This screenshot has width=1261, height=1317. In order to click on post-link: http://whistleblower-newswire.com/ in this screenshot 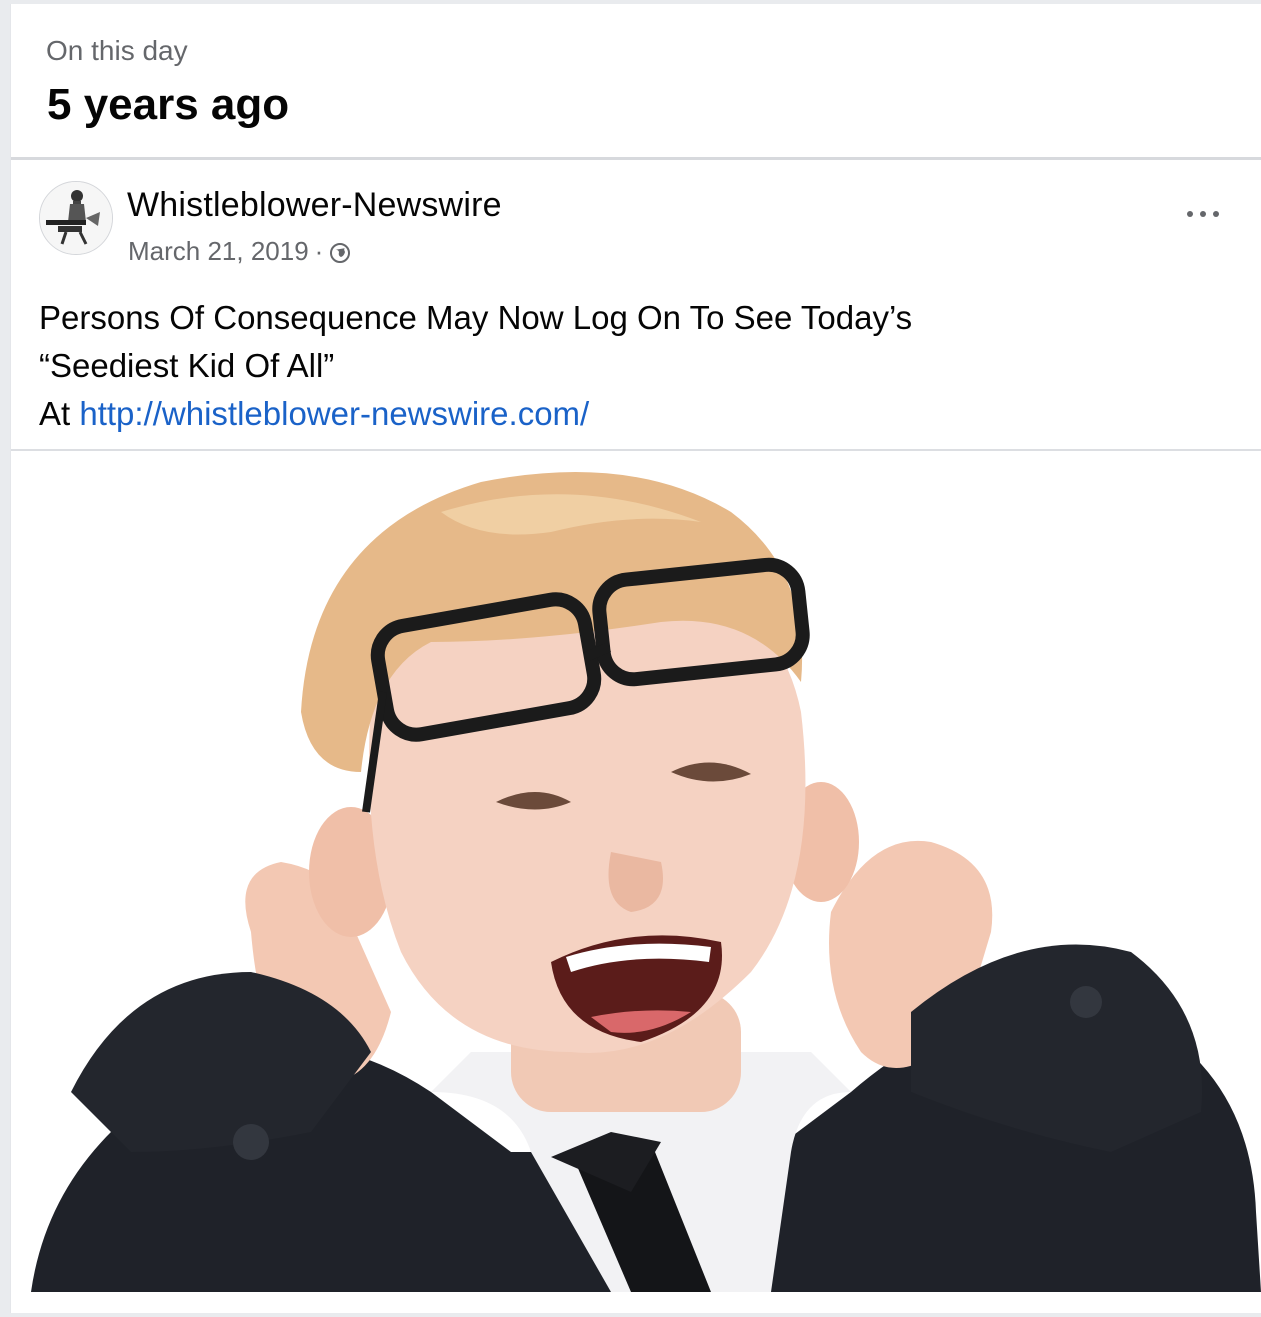, I will do `click(334, 413)`.